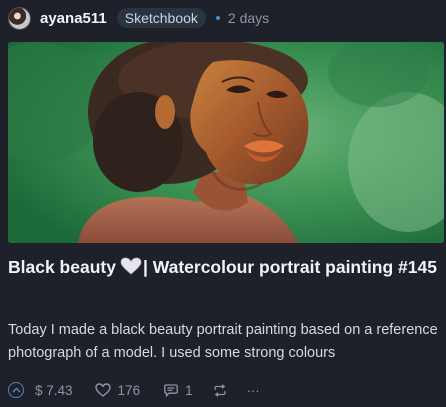 The image size is (446, 407). What do you see at coordinates (161, 18) in the screenshot?
I see `community-badge: Sketchbook` at bounding box center [161, 18].